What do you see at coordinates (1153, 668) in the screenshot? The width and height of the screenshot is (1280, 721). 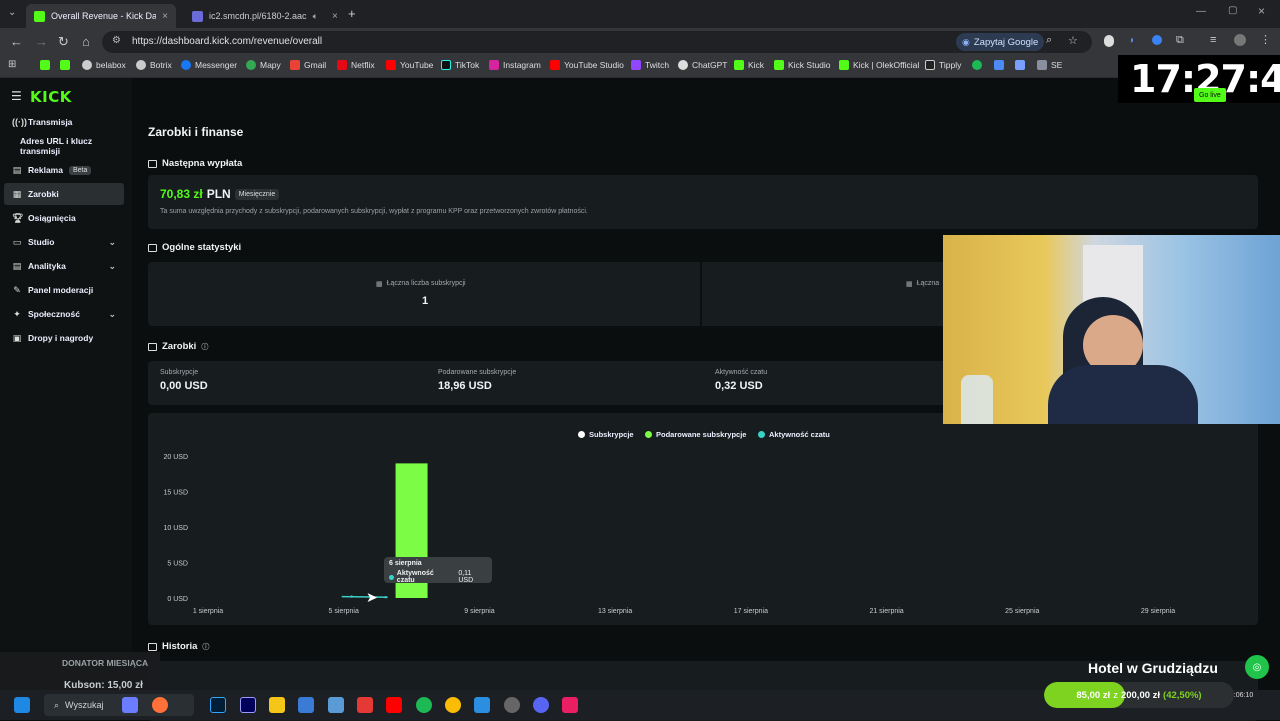 I see `goal-title: Hotel w Grudziądzu` at bounding box center [1153, 668].